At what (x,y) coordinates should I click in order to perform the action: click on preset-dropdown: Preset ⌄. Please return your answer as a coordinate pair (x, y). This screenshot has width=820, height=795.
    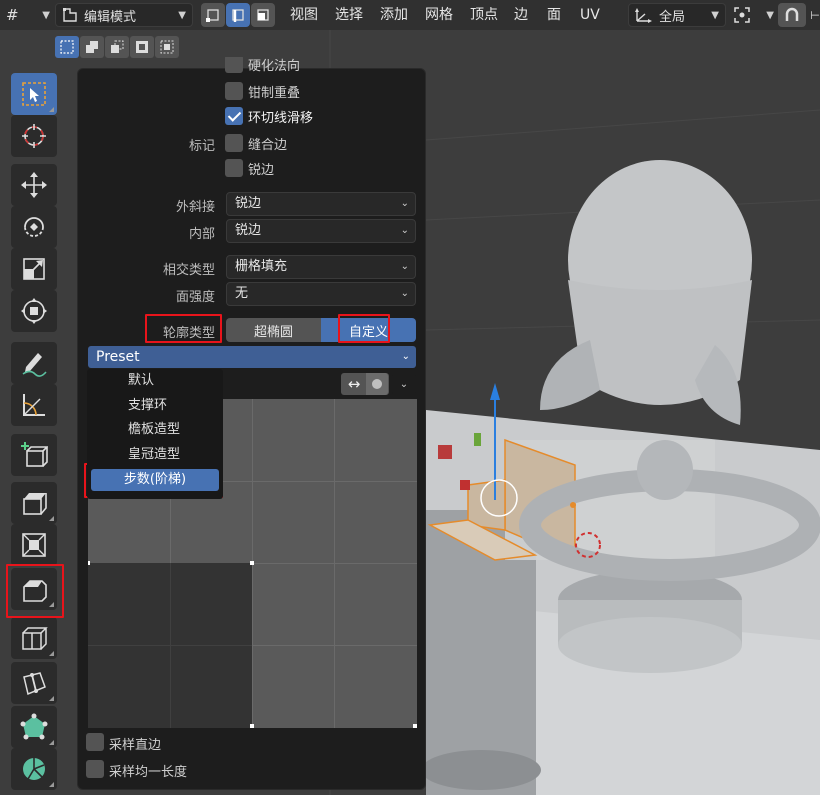
    Looking at the image, I should click on (252, 357).